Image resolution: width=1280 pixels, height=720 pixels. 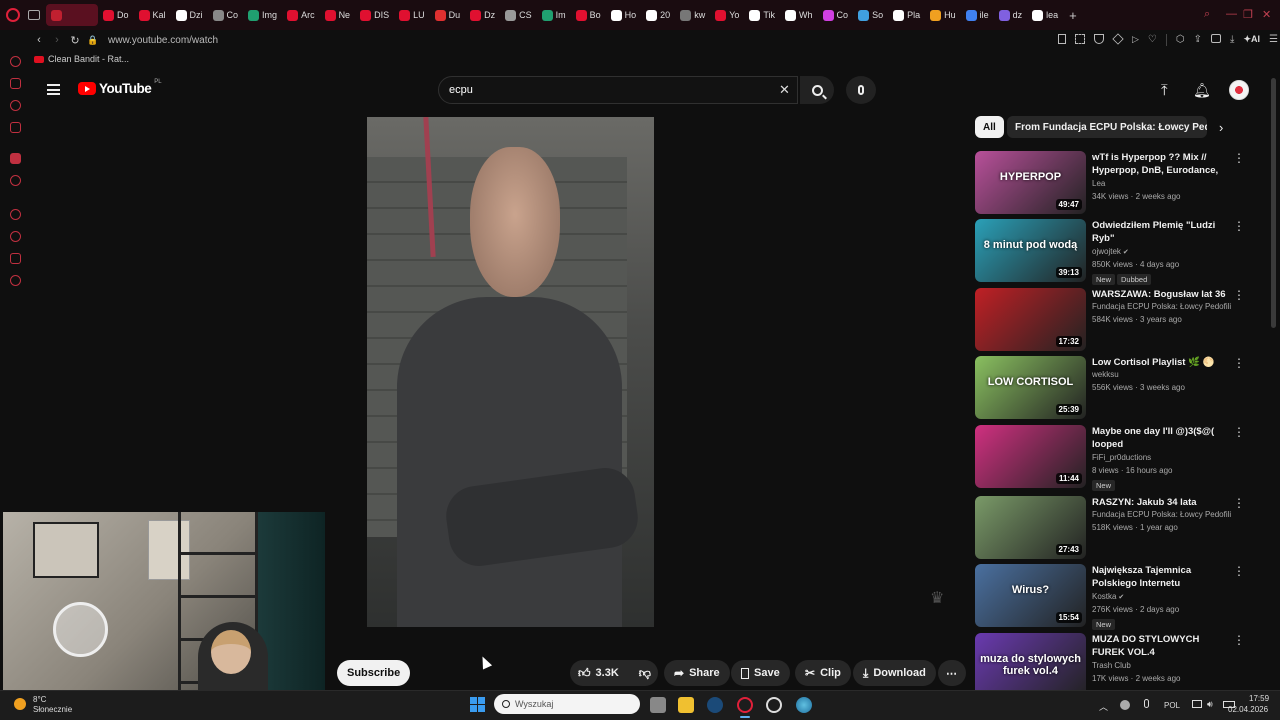 I want to click on opera-gx-icon, so click(x=745, y=705).